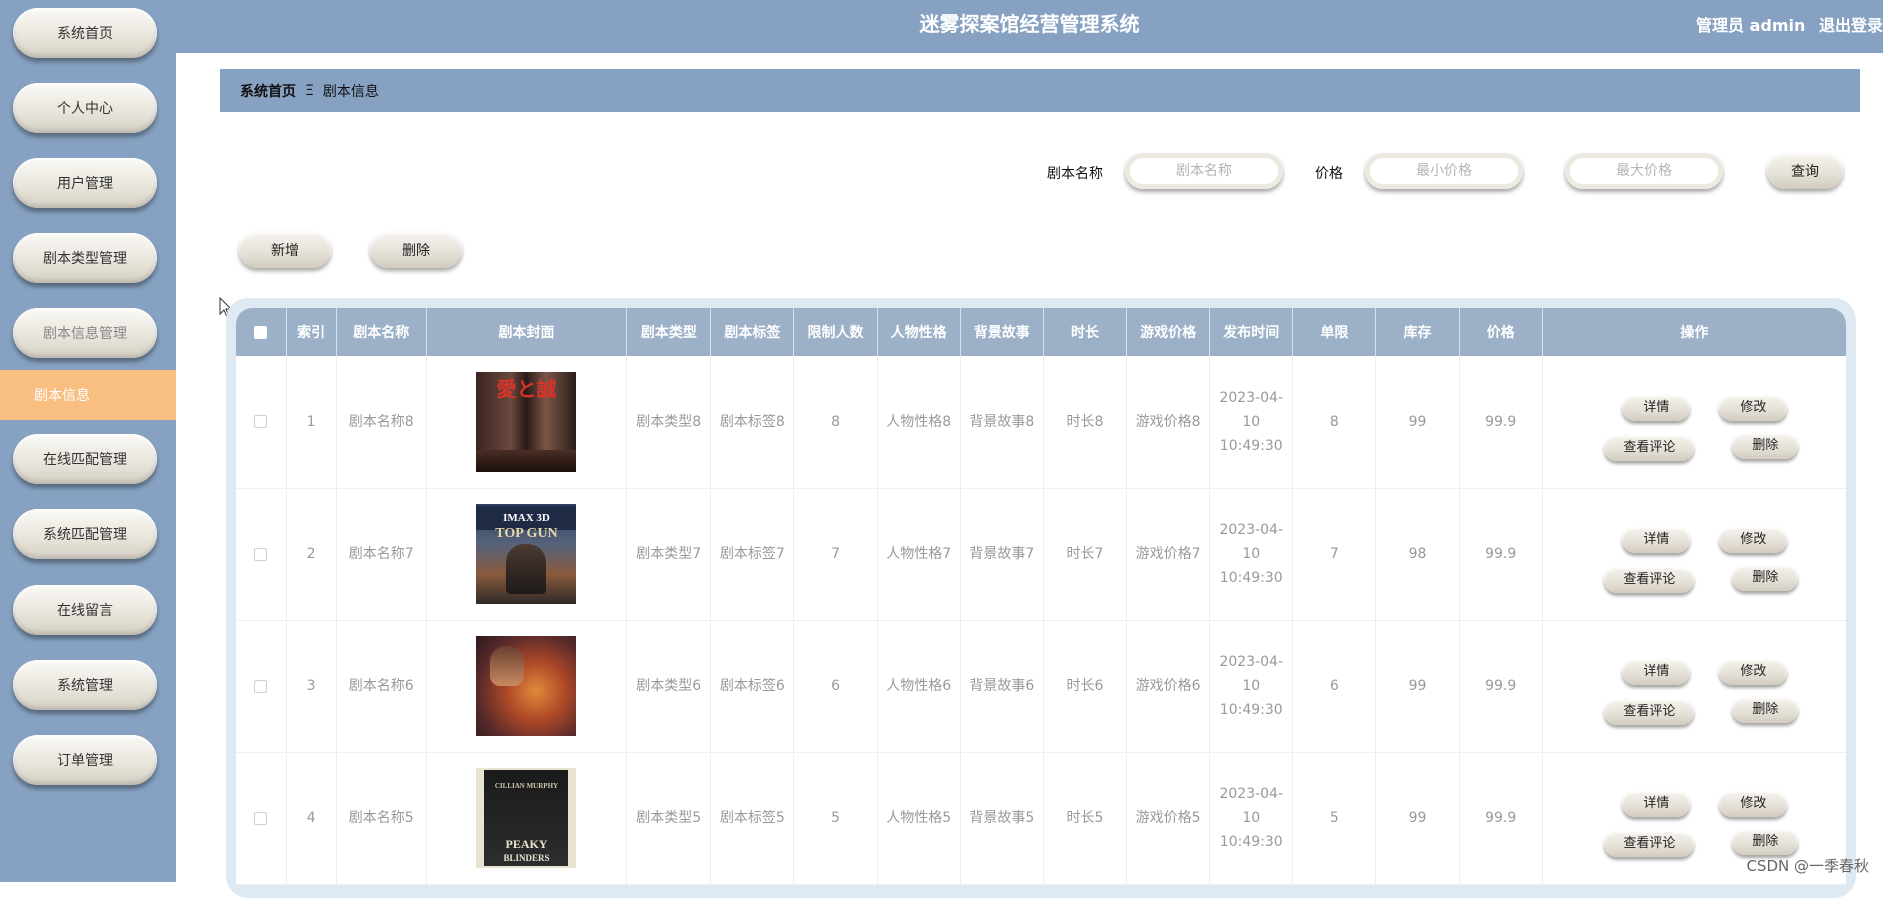 The height and width of the screenshot is (898, 1883). I want to click on sidebar-item-order-management: 订单管理, so click(85, 760).